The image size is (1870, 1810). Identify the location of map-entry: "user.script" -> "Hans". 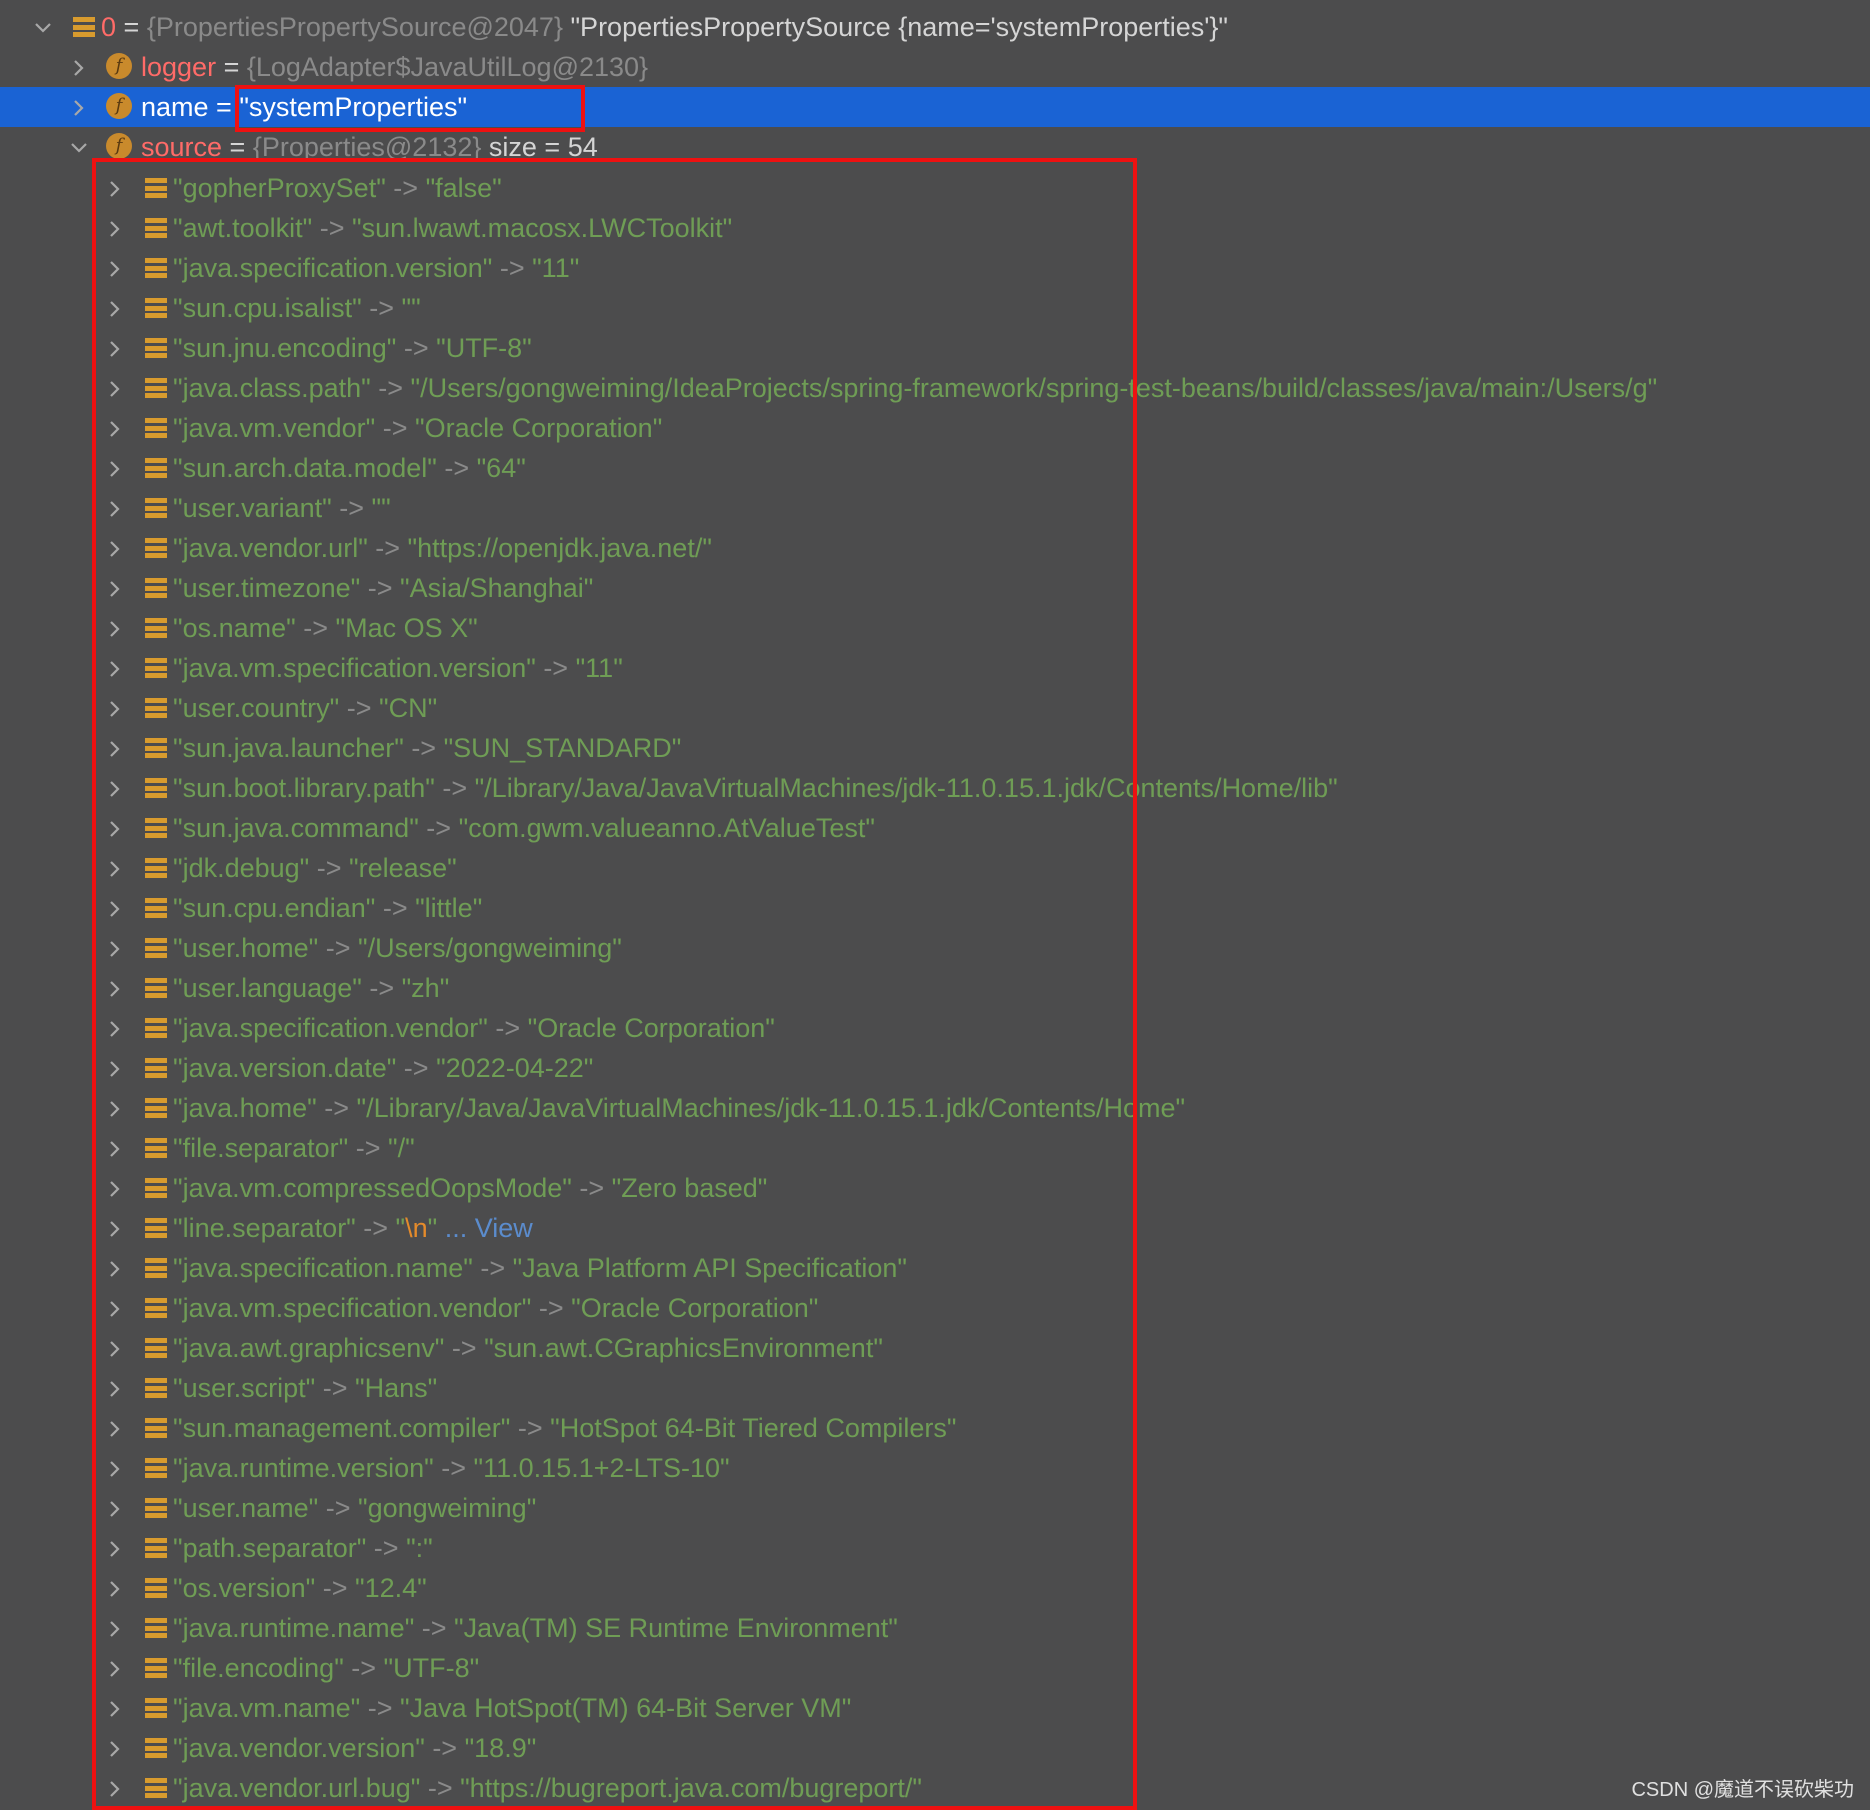
(935, 1388).